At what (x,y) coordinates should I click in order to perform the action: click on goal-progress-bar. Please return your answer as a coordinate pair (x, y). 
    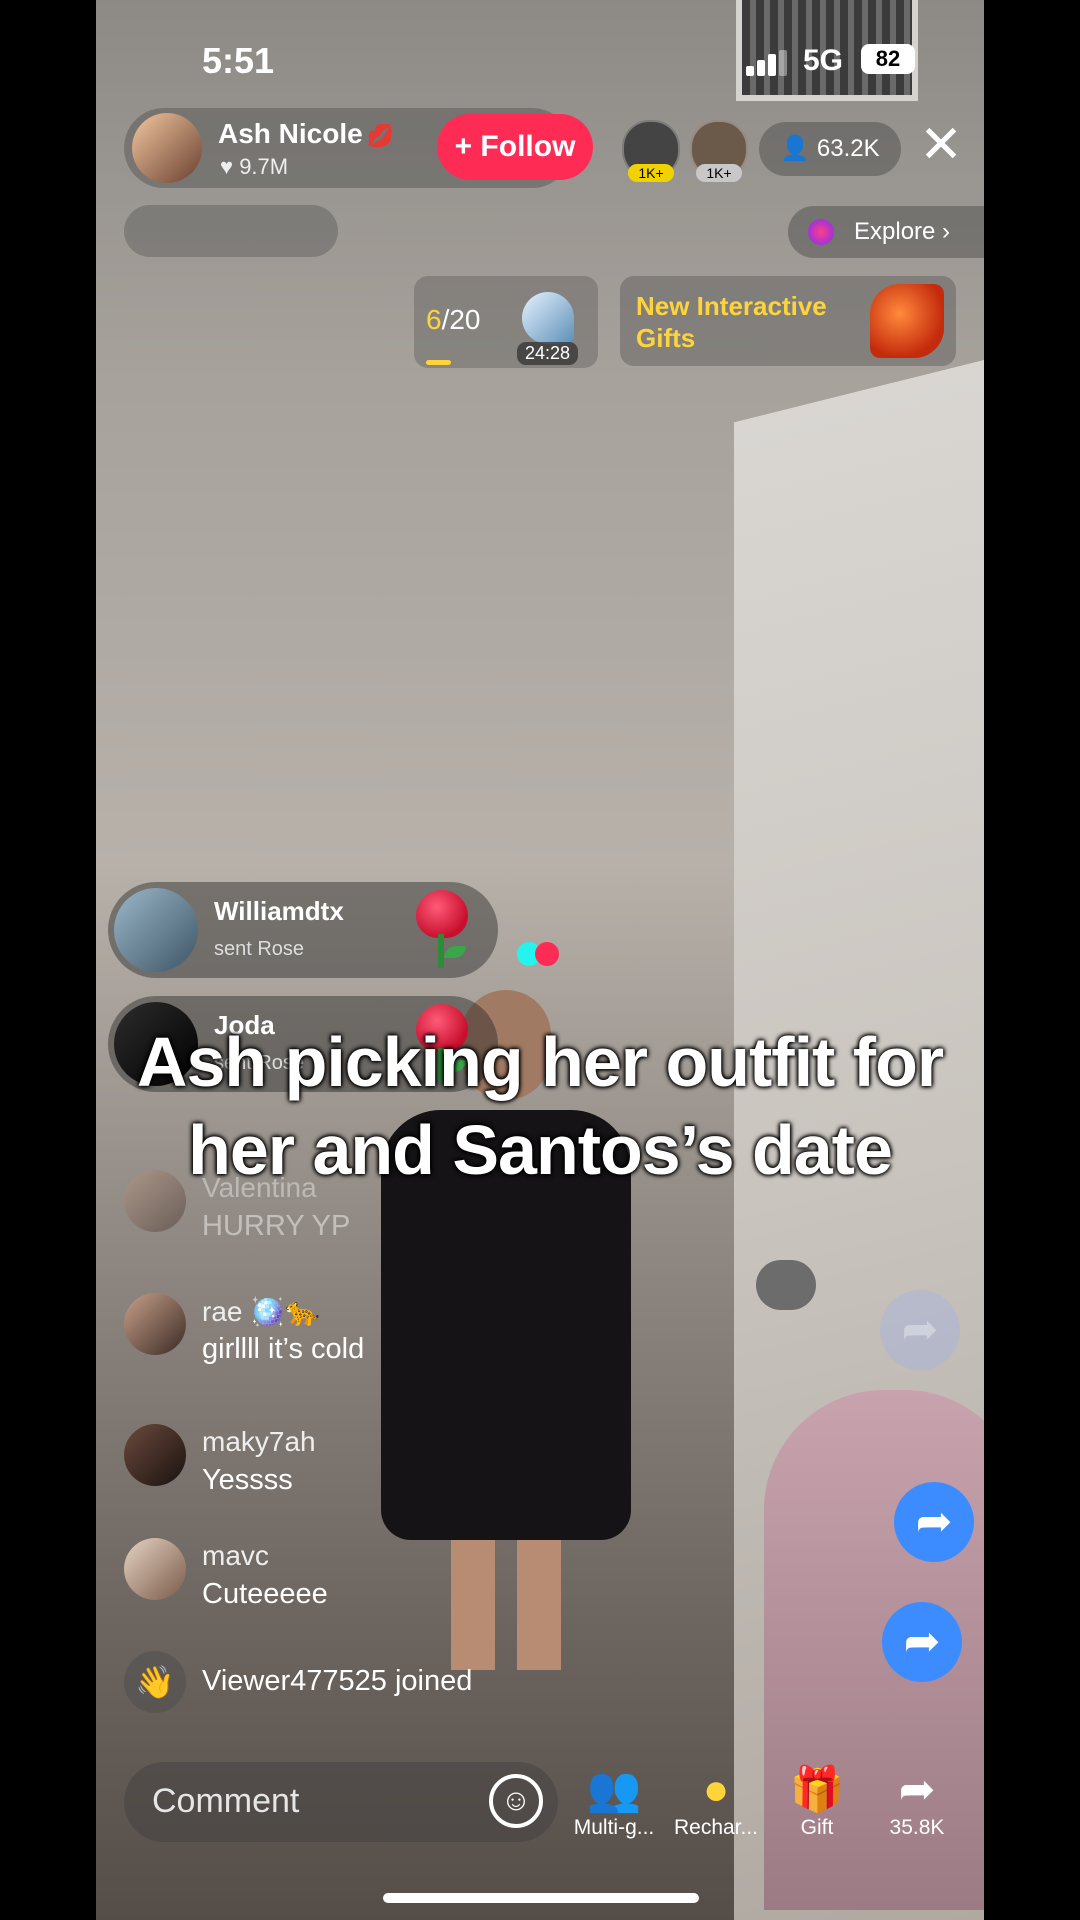
    Looking at the image, I should click on (438, 362).